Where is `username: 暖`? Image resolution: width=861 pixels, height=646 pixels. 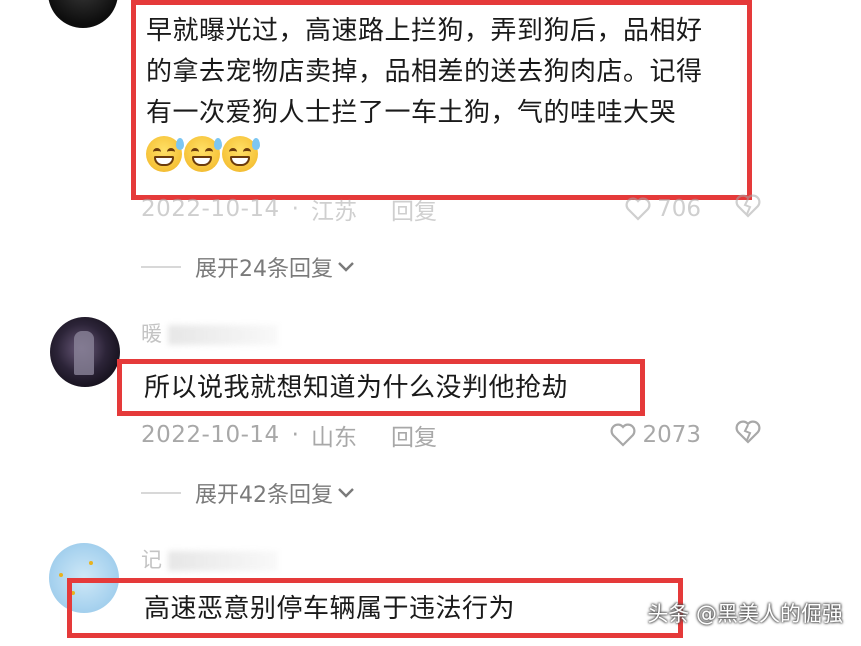 username: 暖 is located at coordinates (209, 333).